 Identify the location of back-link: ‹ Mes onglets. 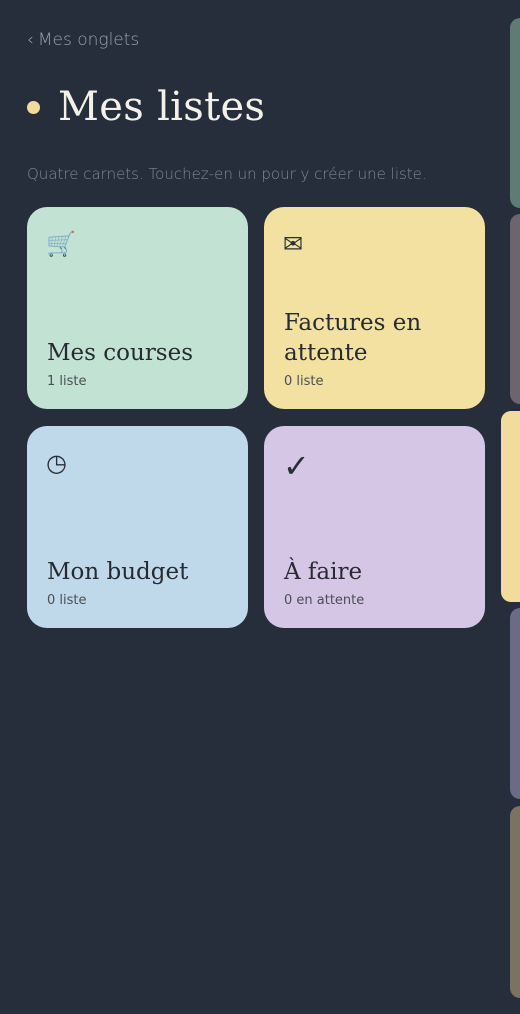
(83, 40).